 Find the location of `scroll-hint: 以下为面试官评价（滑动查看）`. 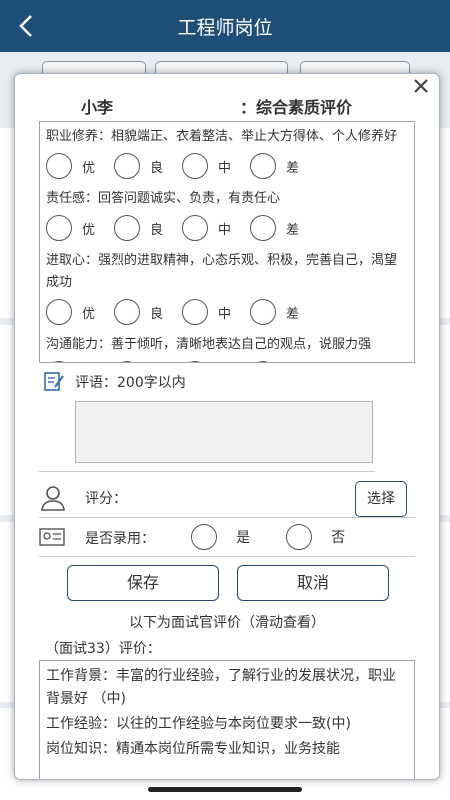

scroll-hint: 以下为面试官评价（滑动查看） is located at coordinates (227, 623).